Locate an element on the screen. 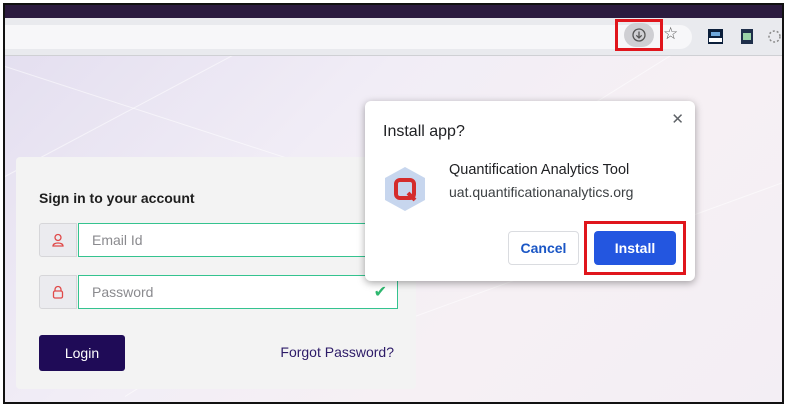 This screenshot has height=408, width=789. check-icon: ✔ is located at coordinates (380, 291).